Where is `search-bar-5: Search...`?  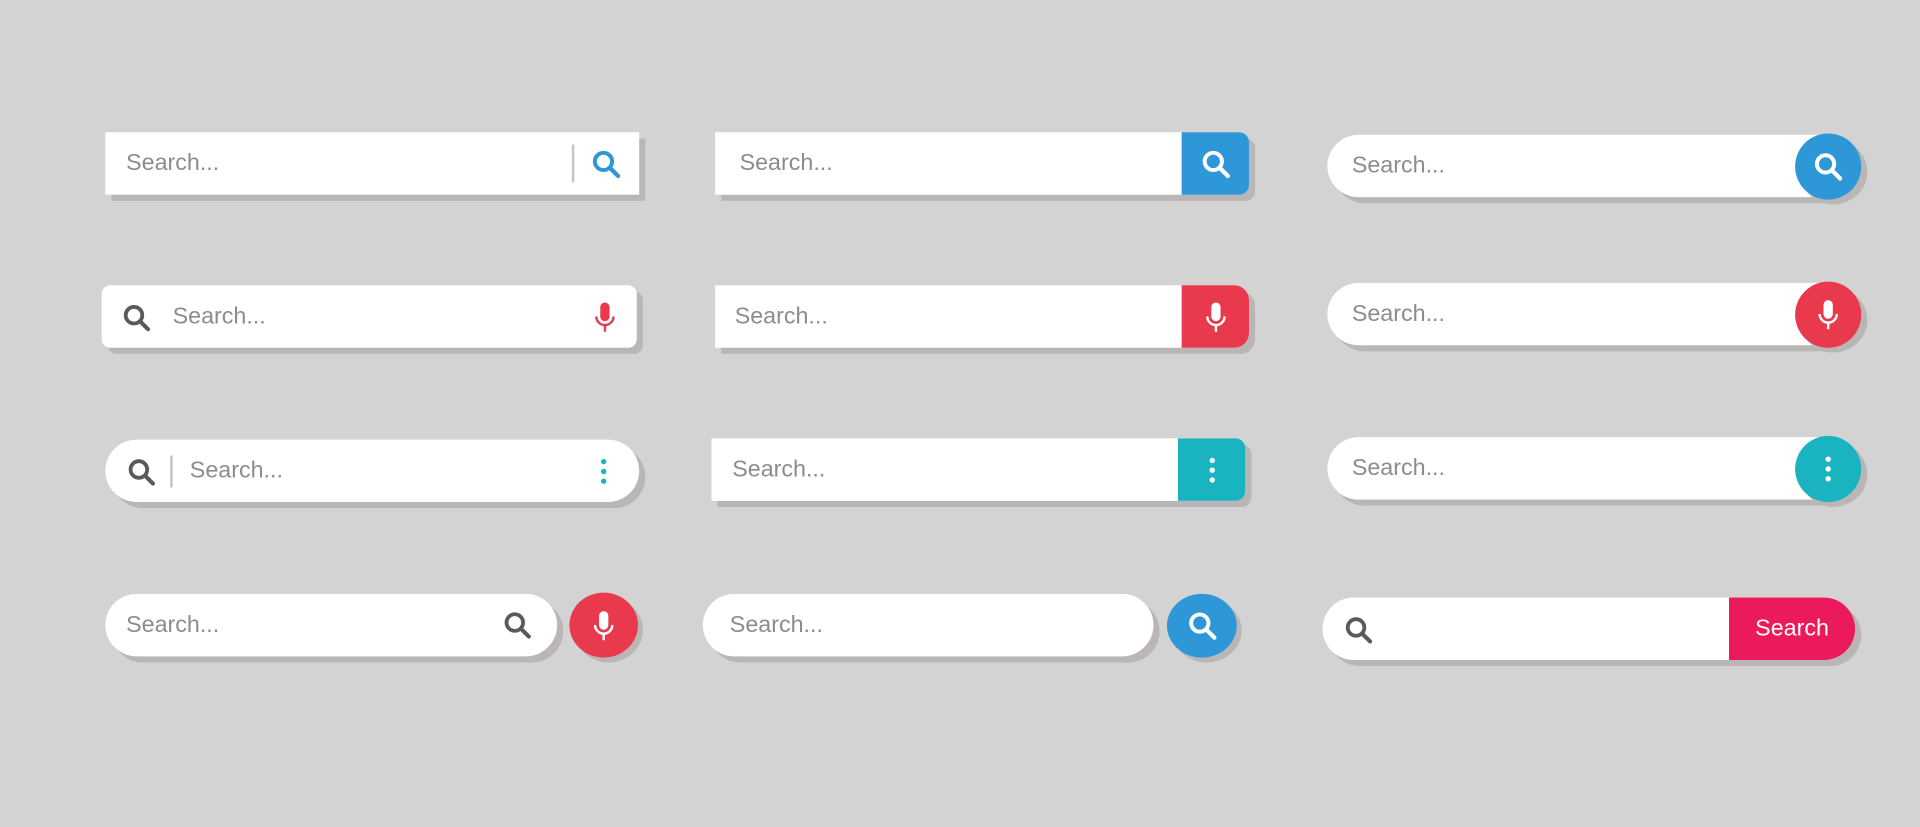
search-bar-5: Search... is located at coordinates (982, 316).